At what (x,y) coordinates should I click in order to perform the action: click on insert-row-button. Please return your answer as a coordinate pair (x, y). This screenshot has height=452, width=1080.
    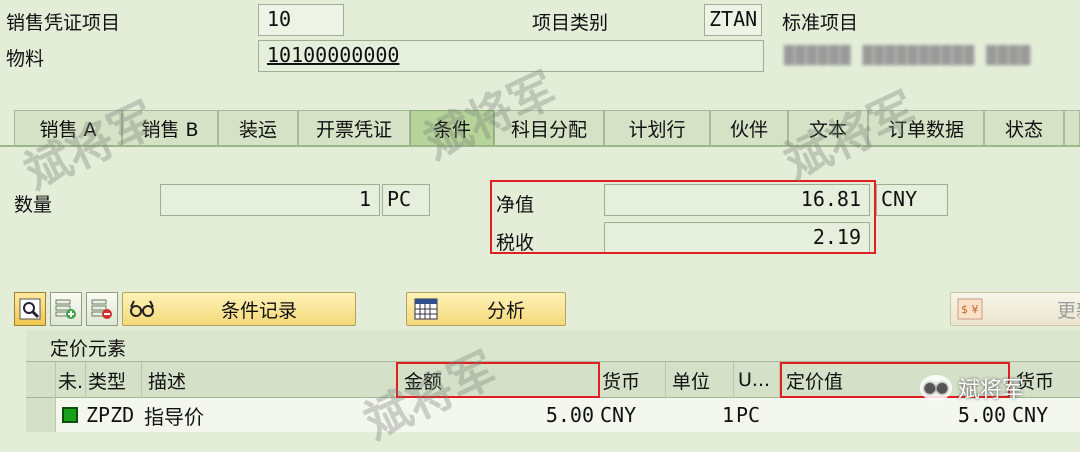
    Looking at the image, I should click on (66, 309).